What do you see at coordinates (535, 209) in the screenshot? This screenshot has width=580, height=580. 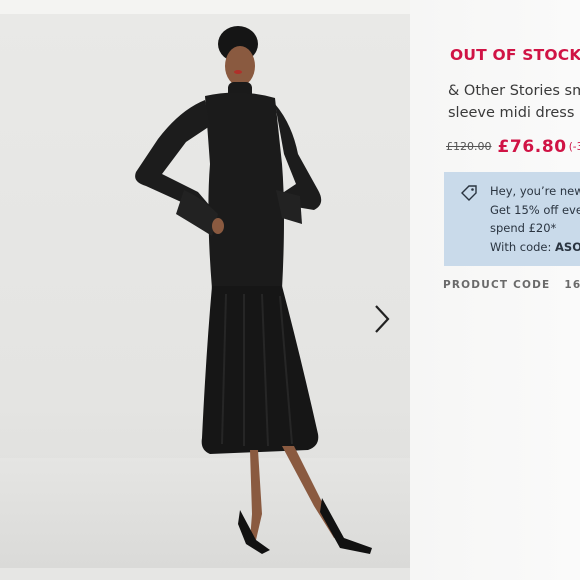 I see `promo-line-2: Get 15% off eve` at bounding box center [535, 209].